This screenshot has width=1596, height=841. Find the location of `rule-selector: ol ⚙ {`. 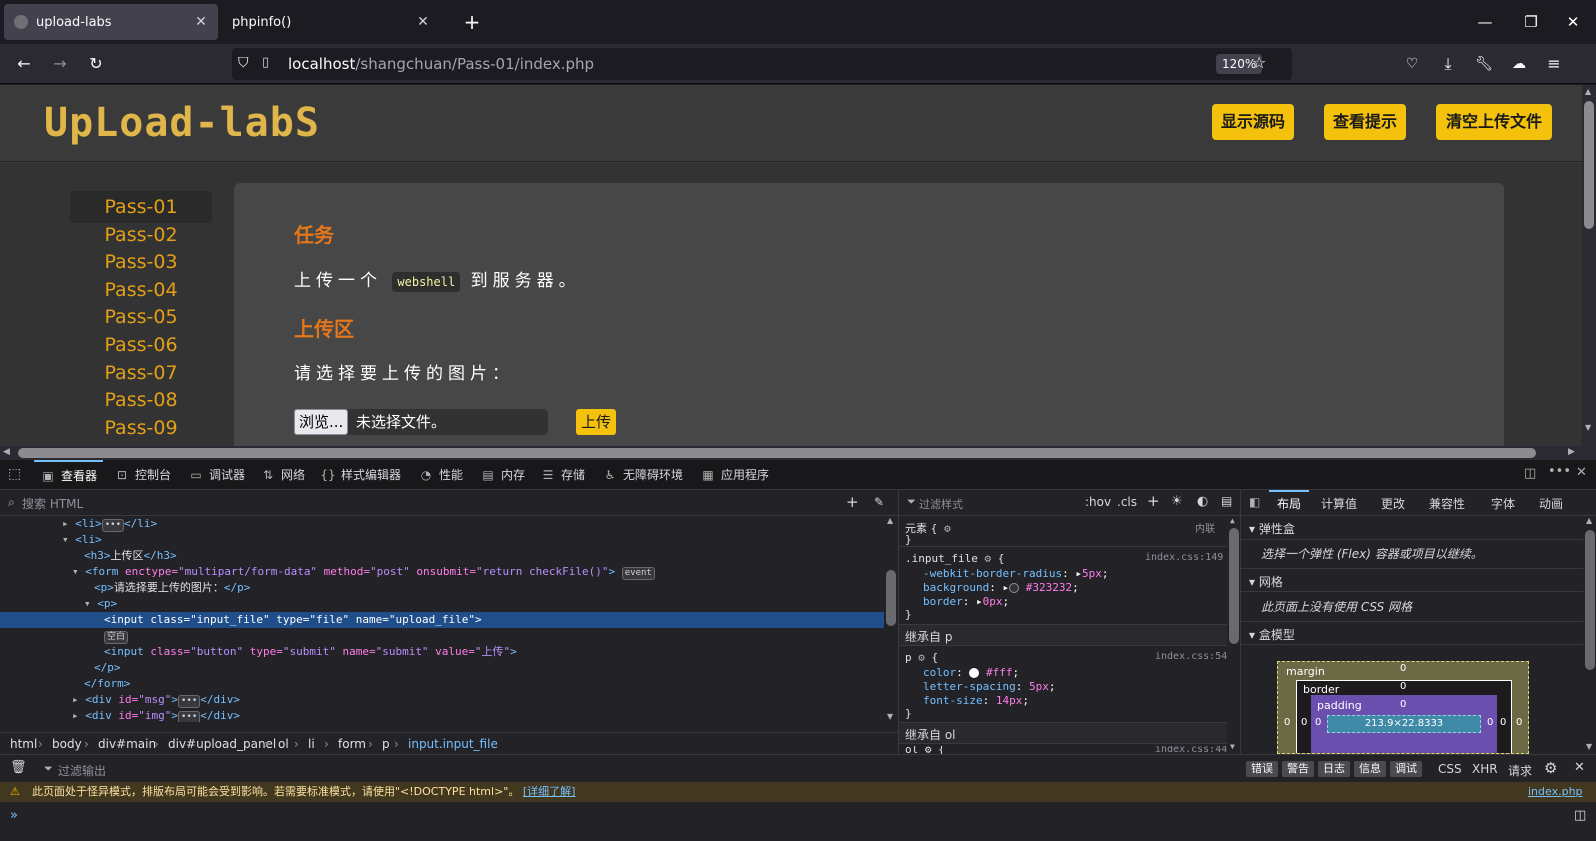

rule-selector: ol ⚙ { is located at coordinates (925, 750).